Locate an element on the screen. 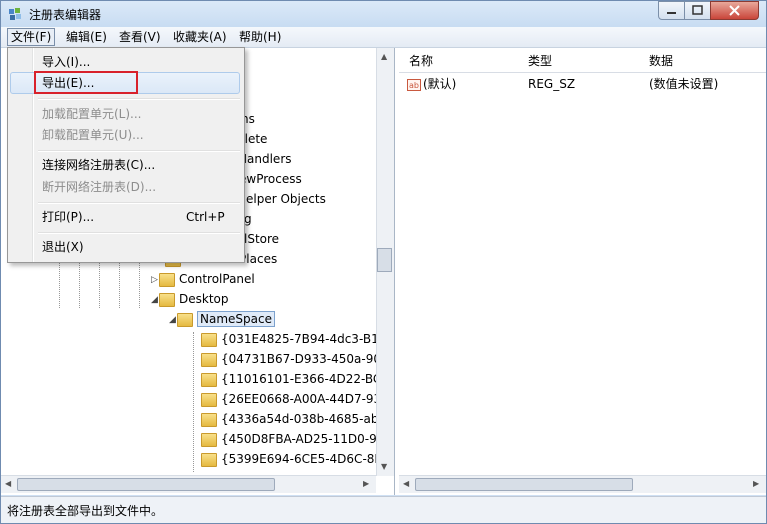  tree-item: {450D8FBA-AD25-11D0-98 is located at coordinates (292, 439).